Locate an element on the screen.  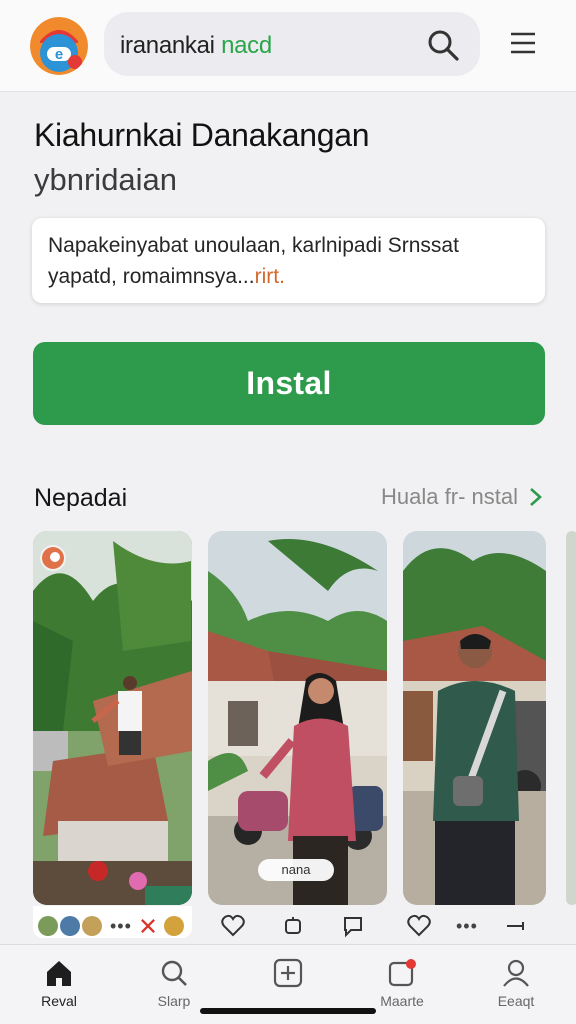
see-all-label: Huala fr- nstal is located at coordinates (449, 496).